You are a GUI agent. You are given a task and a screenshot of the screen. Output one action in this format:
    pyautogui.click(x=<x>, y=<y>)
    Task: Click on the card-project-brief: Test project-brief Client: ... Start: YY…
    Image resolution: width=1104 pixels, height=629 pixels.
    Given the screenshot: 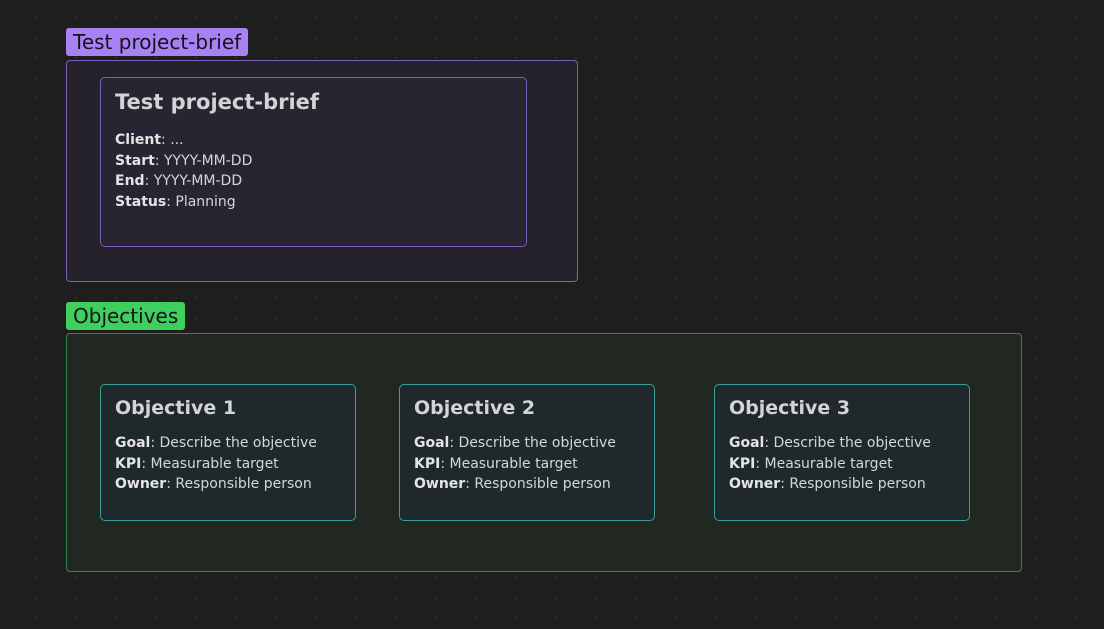 What is the action you would take?
    pyautogui.click(x=313, y=162)
    